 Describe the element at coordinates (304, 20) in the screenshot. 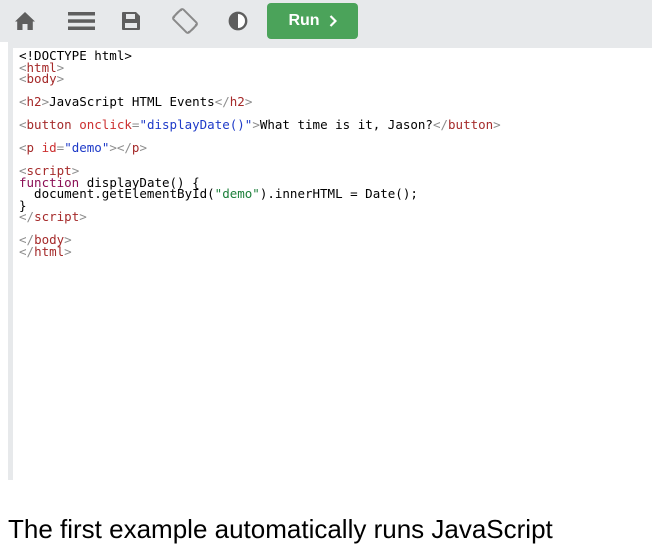

I see `run-button-label: Run` at that location.